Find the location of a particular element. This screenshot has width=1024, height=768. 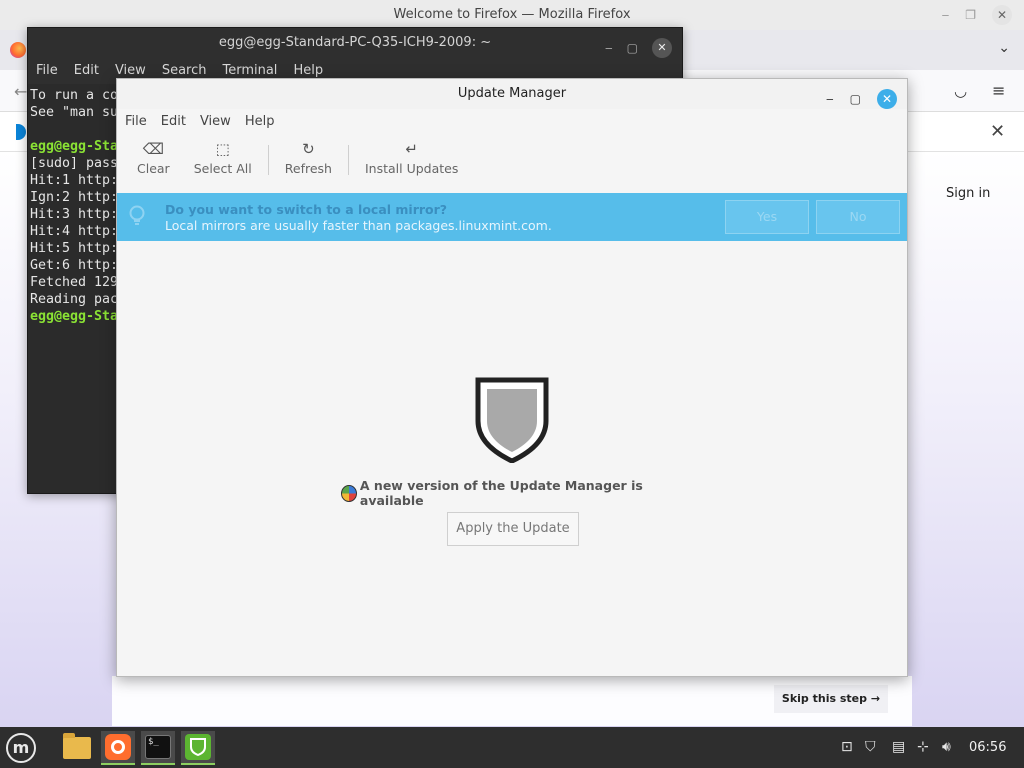

update-shield-tray-icon: ⛉ is located at coordinates (870, 747).